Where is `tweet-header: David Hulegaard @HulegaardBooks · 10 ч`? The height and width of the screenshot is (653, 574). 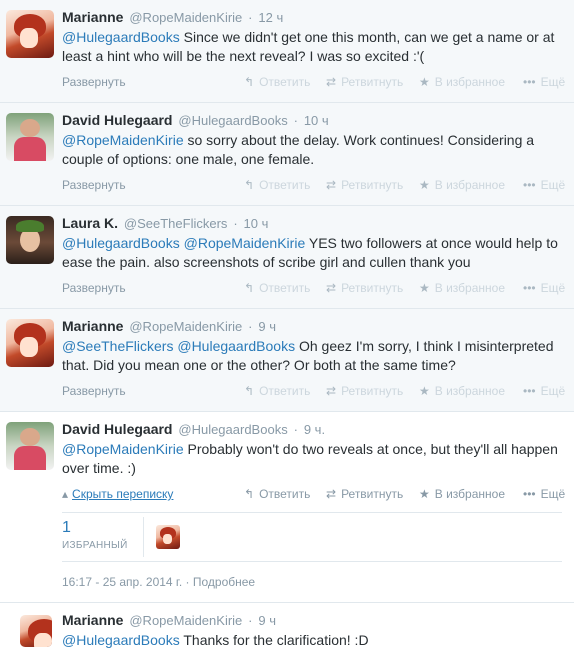 tweet-header: David Hulegaard @HulegaardBooks · 10 ч is located at coordinates (312, 120).